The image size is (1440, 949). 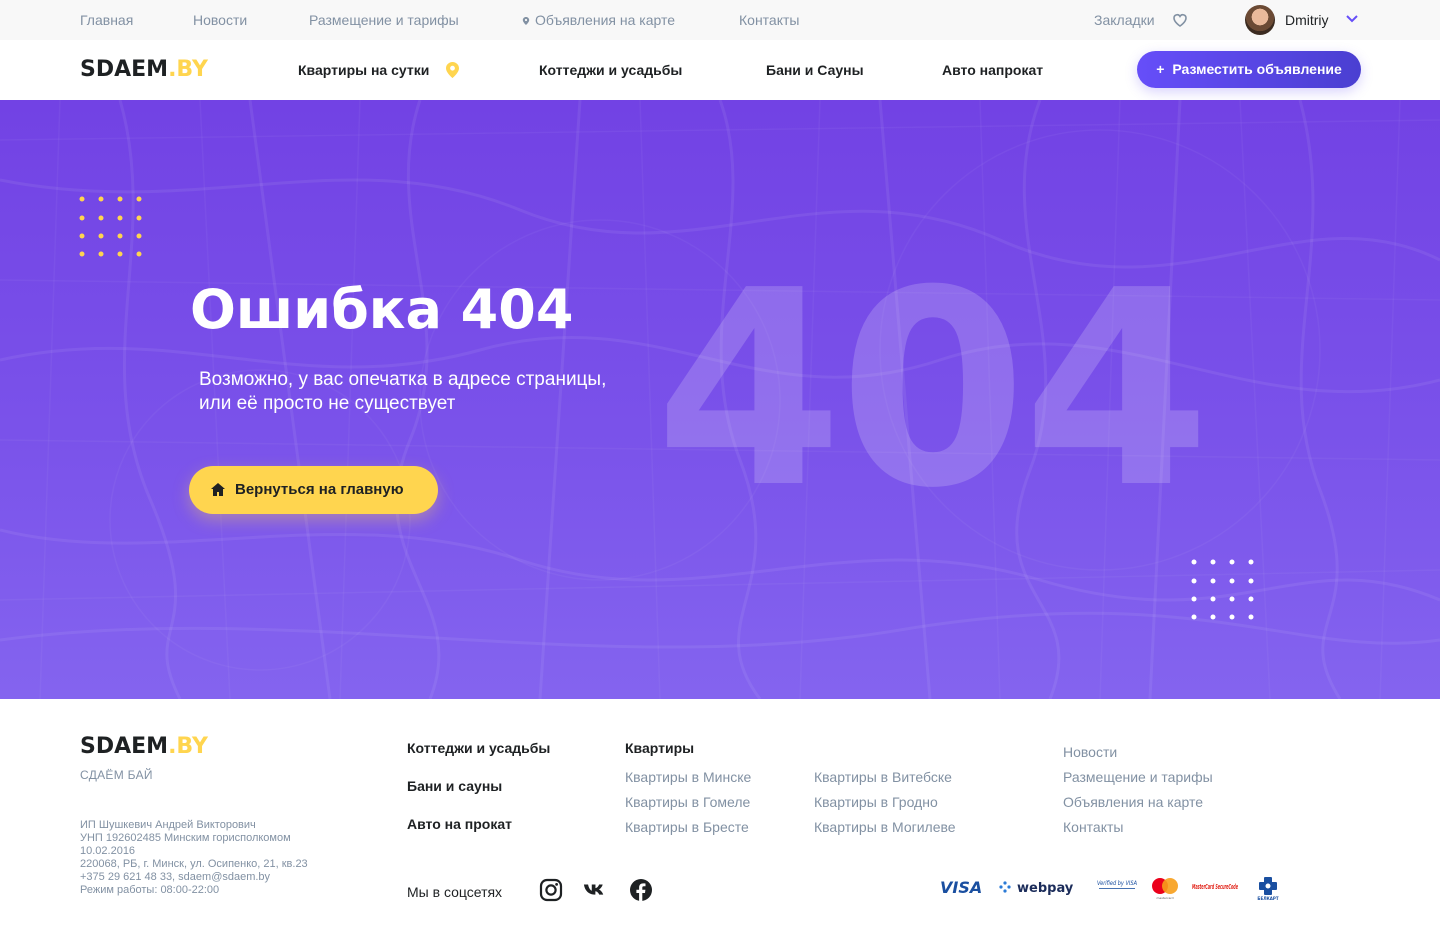 What do you see at coordinates (319, 489) in the screenshot?
I see `back-home-label: Вернуться на главную` at bounding box center [319, 489].